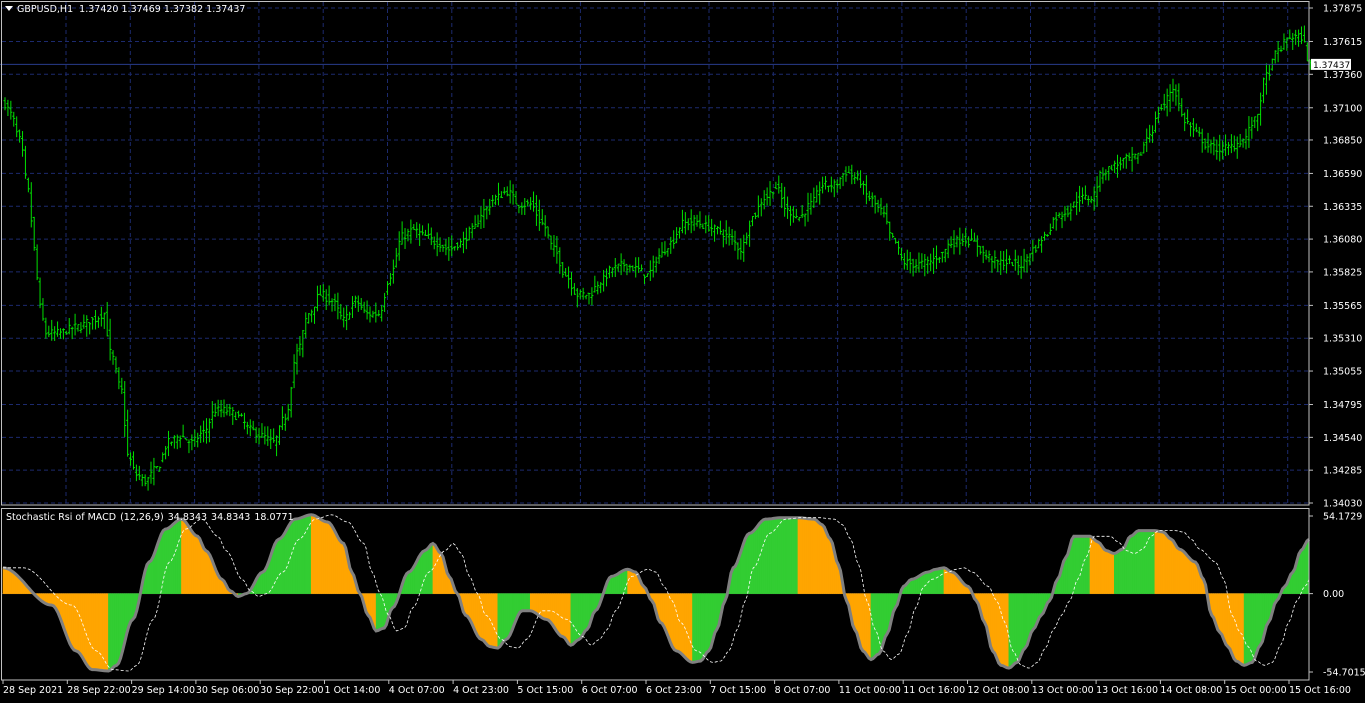  What do you see at coordinates (1342, 9) in the screenshot?
I see `price-label: 1.37875` at bounding box center [1342, 9].